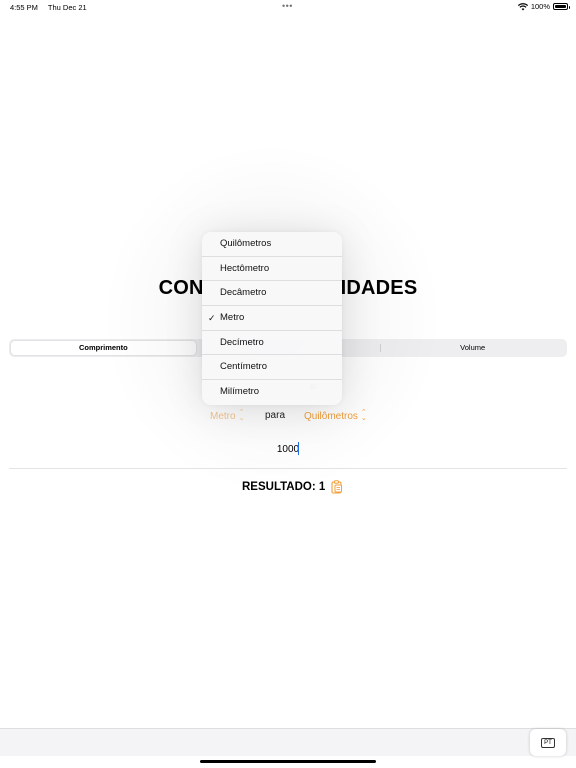 This screenshot has width=576, height=768. Describe the element at coordinates (288, 742) in the screenshot. I see `keyboard-accessory-bar` at that location.